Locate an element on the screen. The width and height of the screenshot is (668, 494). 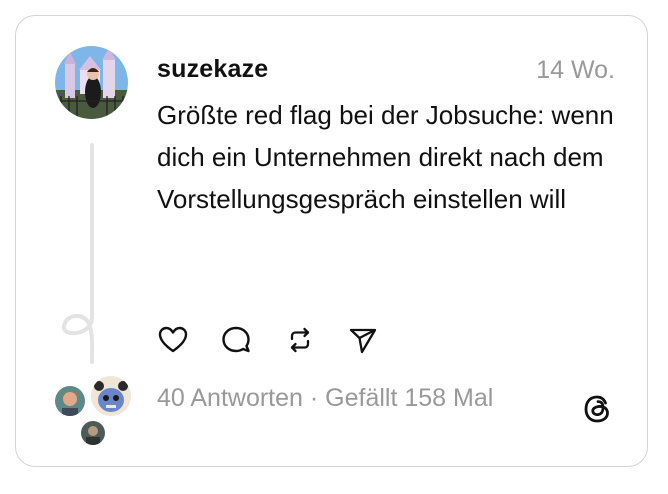
heart-icon is located at coordinates (173, 339).